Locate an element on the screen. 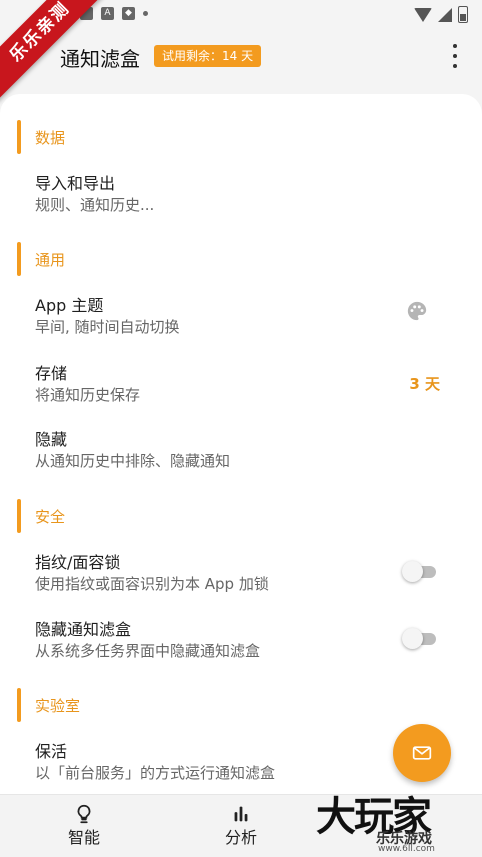 The height and width of the screenshot is (857, 482). mail-icon is located at coordinates (422, 753).